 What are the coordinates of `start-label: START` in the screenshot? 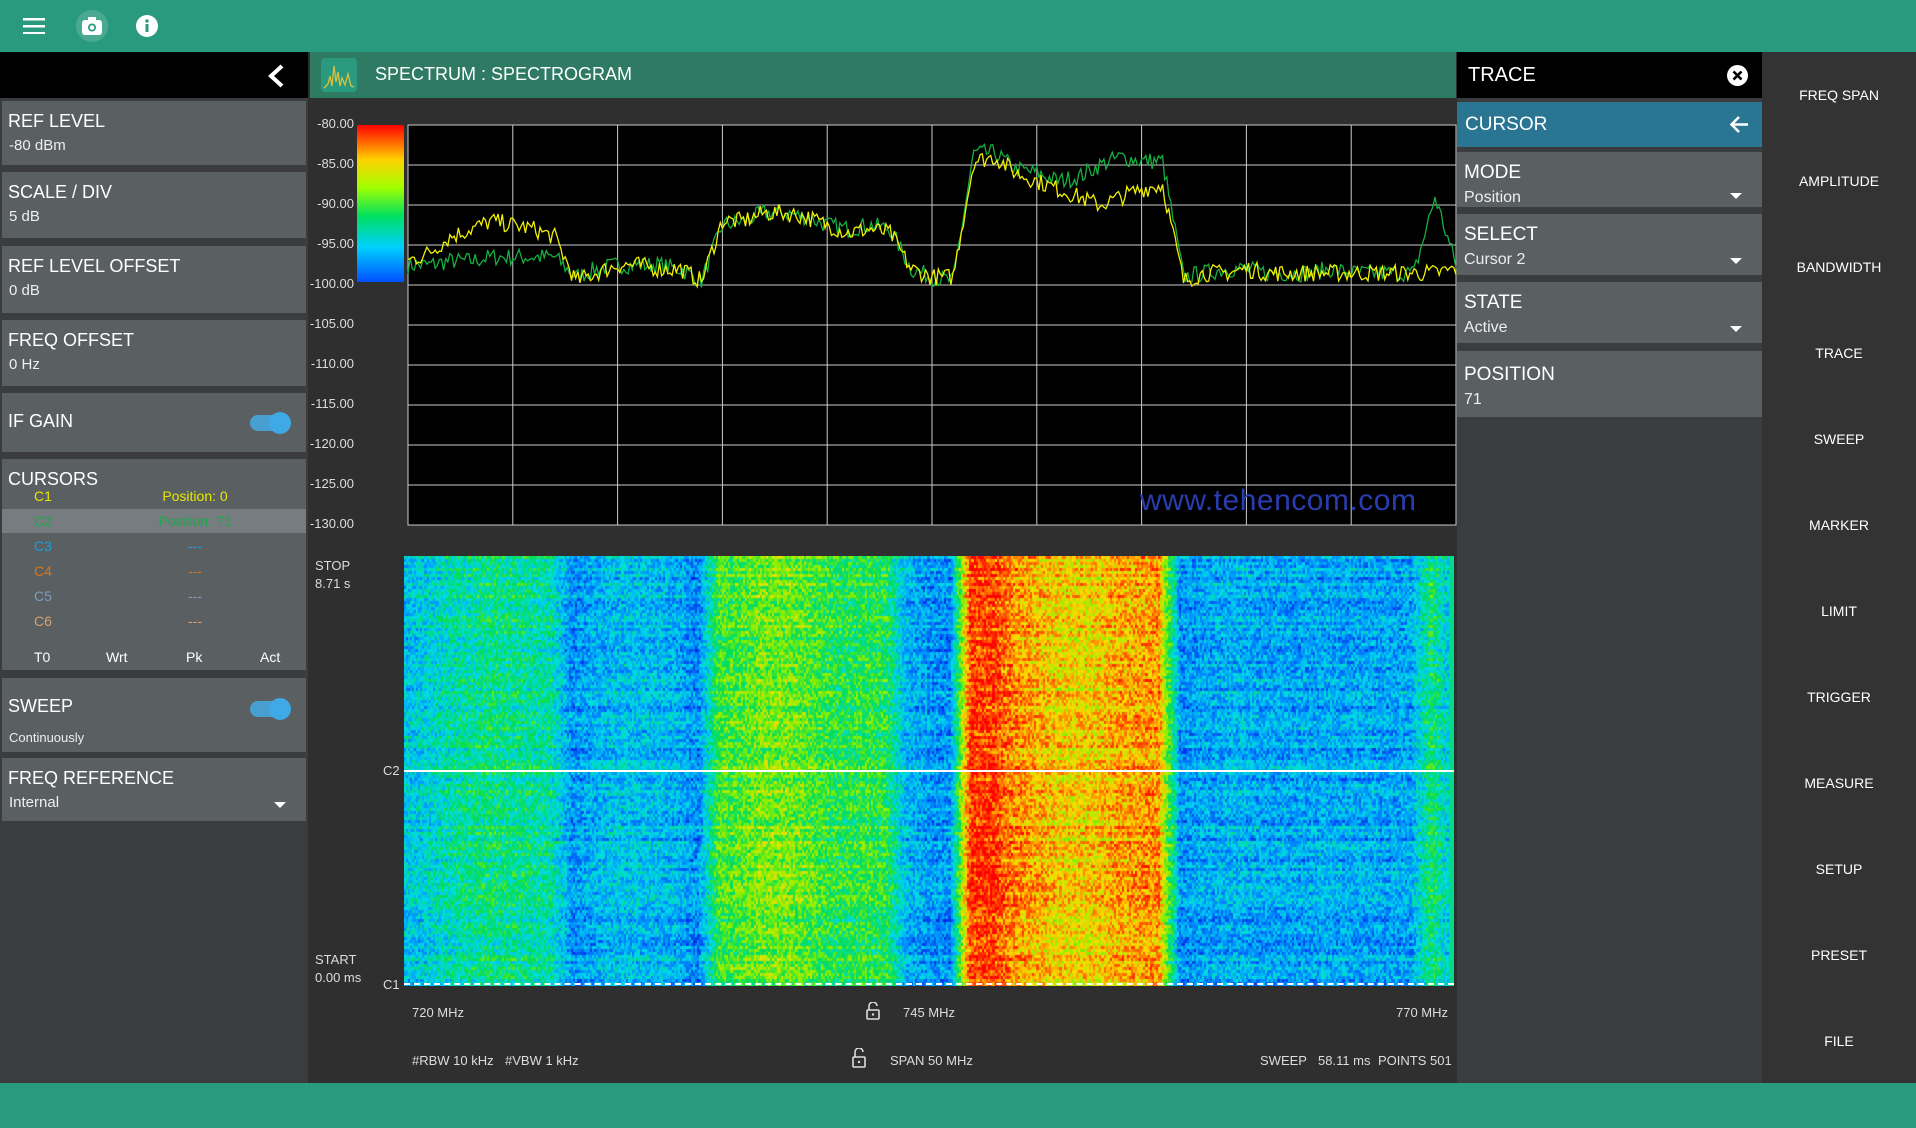 It's located at (336, 959).